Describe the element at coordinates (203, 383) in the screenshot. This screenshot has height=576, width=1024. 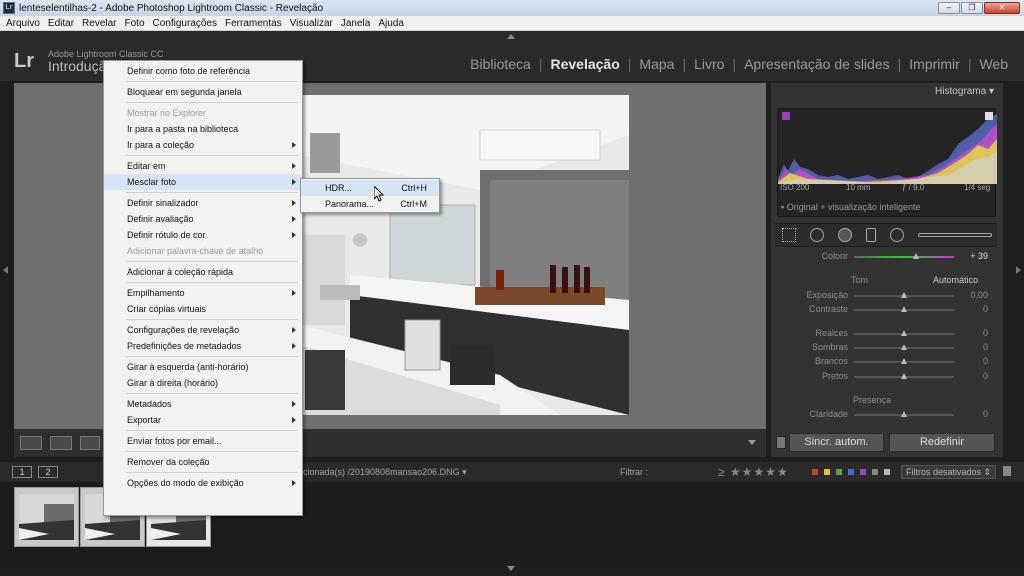
I see `context-menu-item: Girar à direita (horário)` at that location.